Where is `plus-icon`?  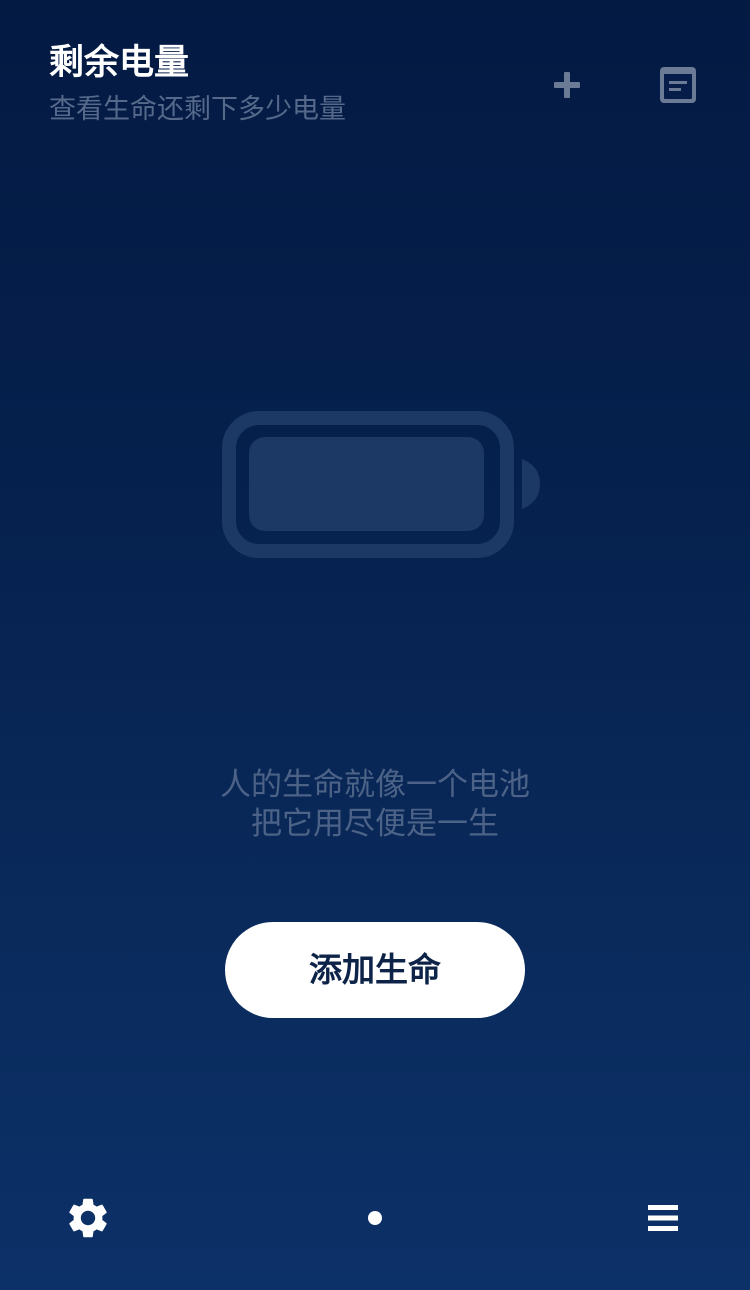
plus-icon is located at coordinates (567, 85).